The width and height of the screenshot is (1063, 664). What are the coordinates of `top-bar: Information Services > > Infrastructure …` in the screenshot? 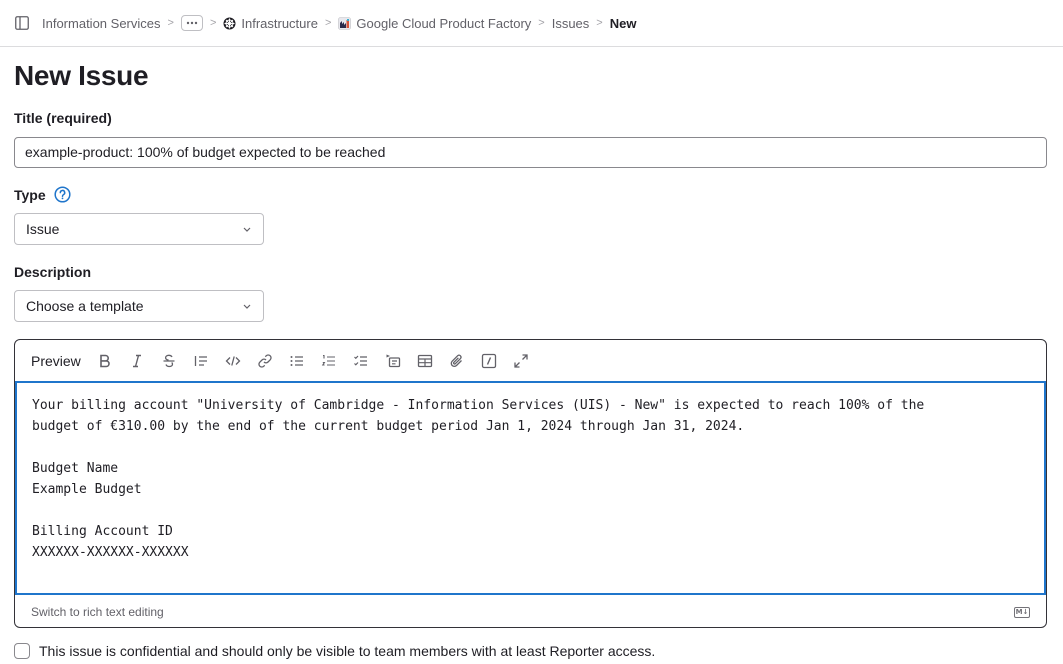 It's located at (531, 23).